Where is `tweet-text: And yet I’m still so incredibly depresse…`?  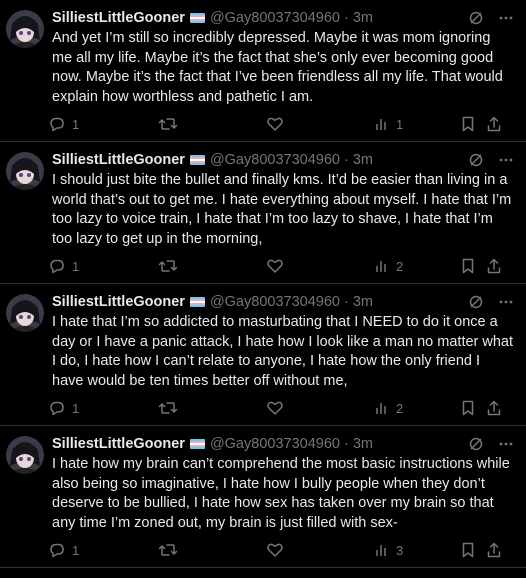 tweet-text: And yet I’m still so incredibly depresse… is located at coordinates (279, 67).